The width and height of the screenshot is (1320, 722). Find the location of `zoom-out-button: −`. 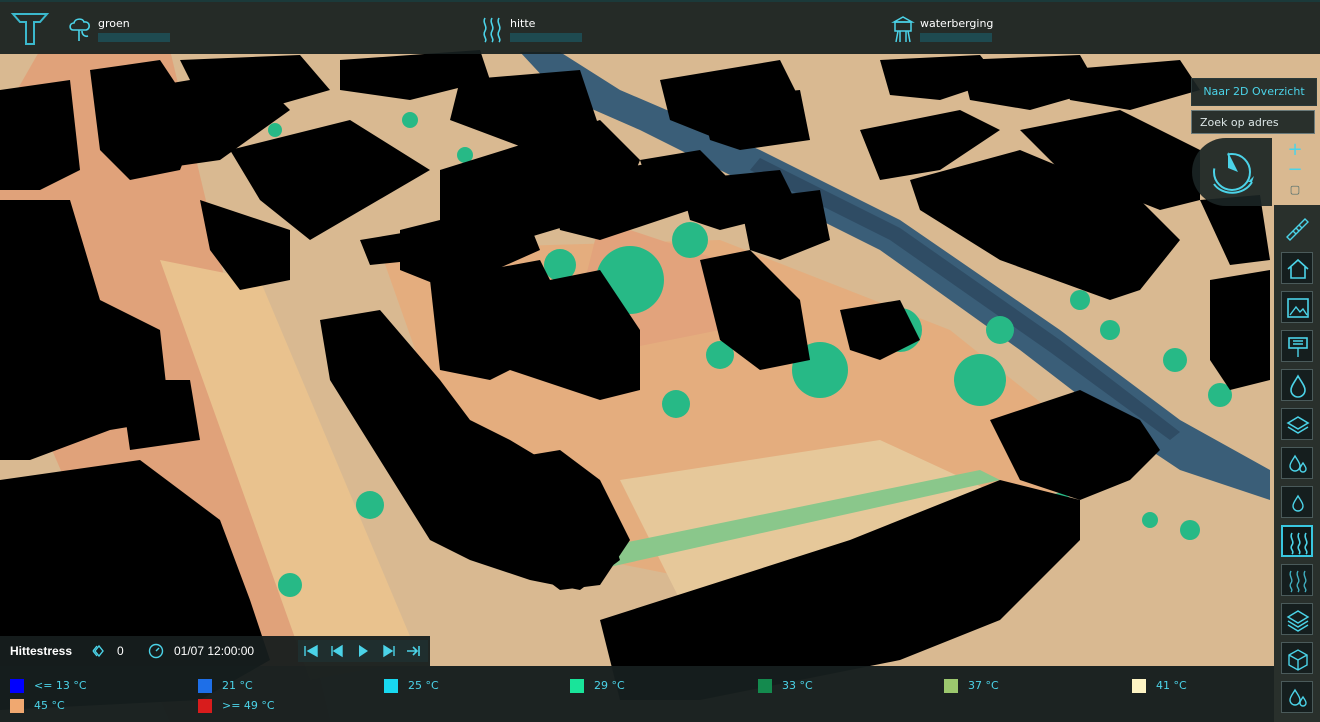

zoom-out-button: − is located at coordinates (1295, 170).